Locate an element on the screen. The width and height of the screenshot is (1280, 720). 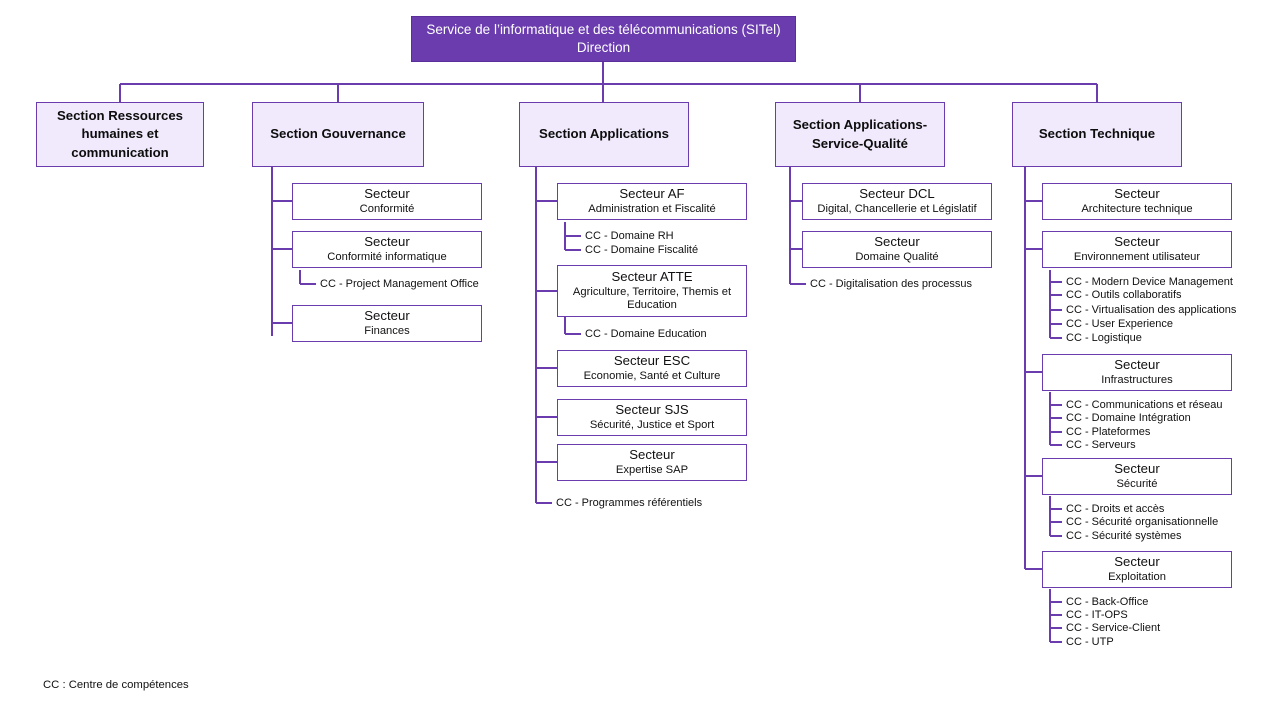
cc-item-securite-organisationnelle: CC - Sécurité organisationnelle is located at coordinates (1142, 522).